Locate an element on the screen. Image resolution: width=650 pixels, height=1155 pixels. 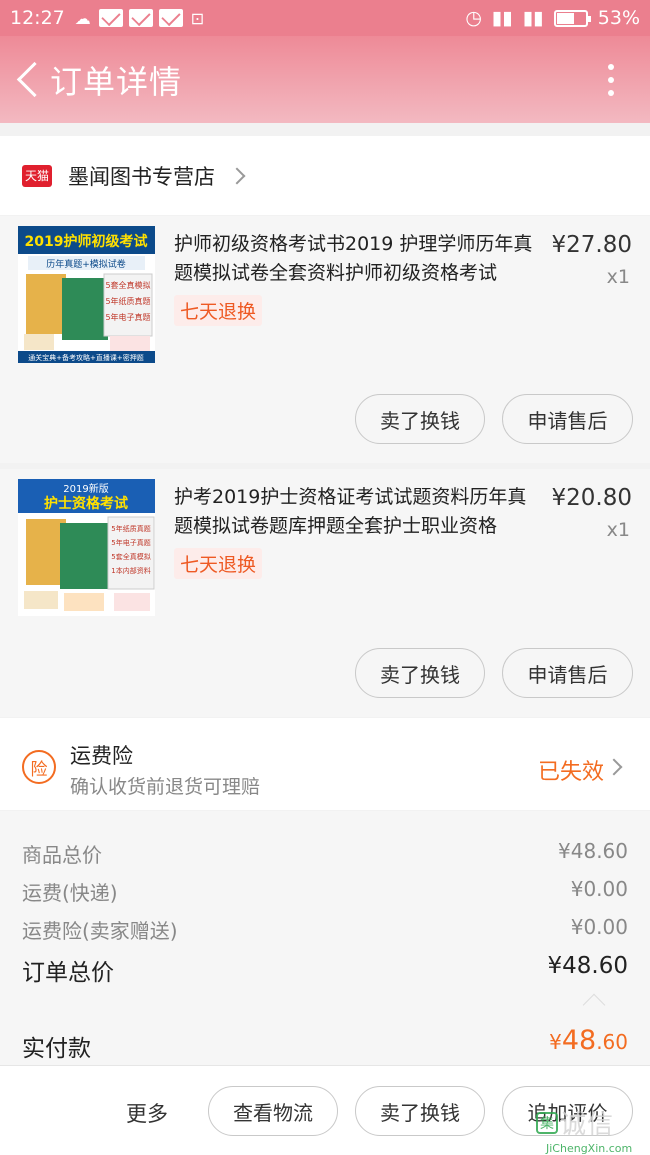
page-title: 订单详情 is located at coordinates (116, 81).